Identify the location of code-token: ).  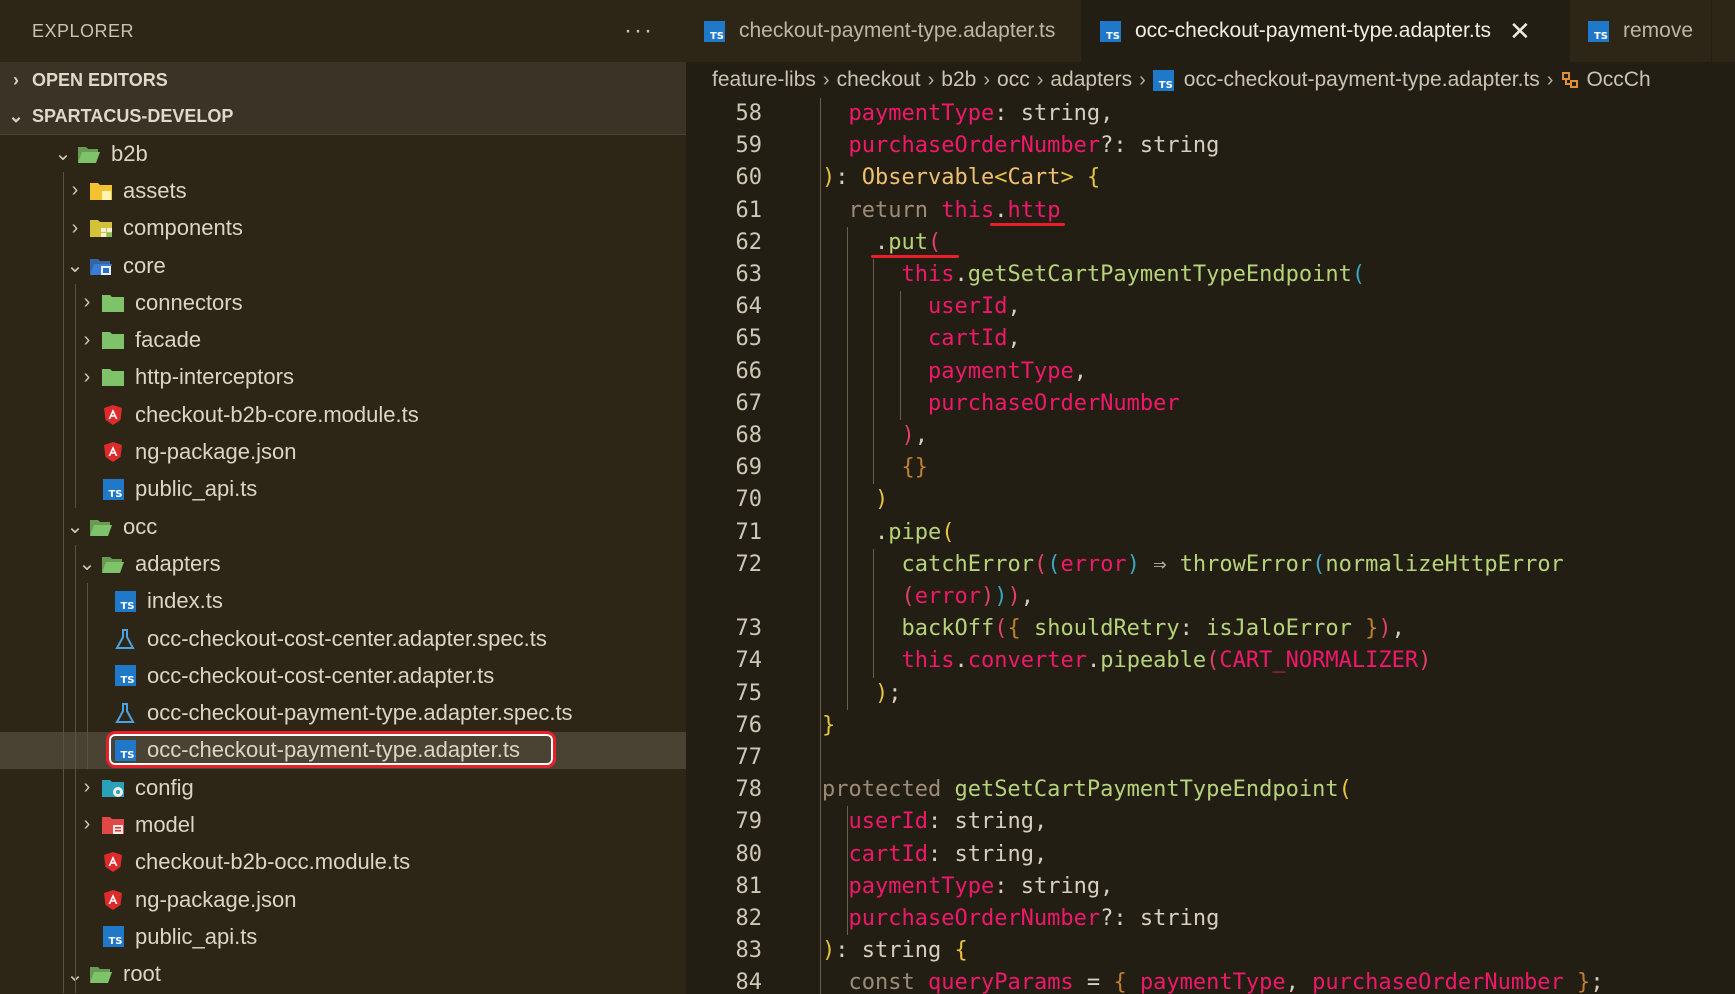
(1133, 564).